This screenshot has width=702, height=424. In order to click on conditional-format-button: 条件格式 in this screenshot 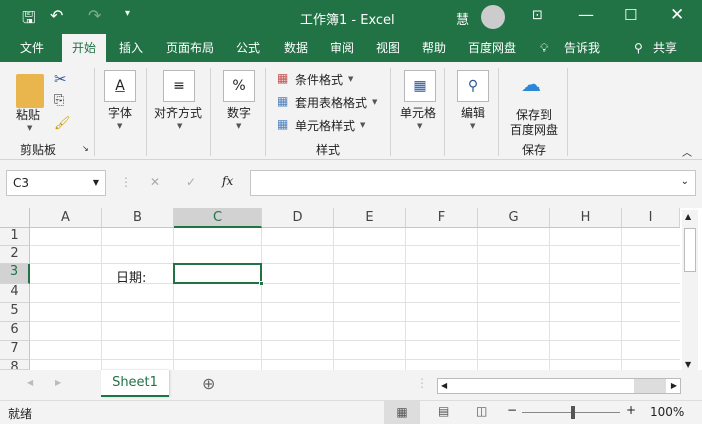, I will do `click(319, 79)`.